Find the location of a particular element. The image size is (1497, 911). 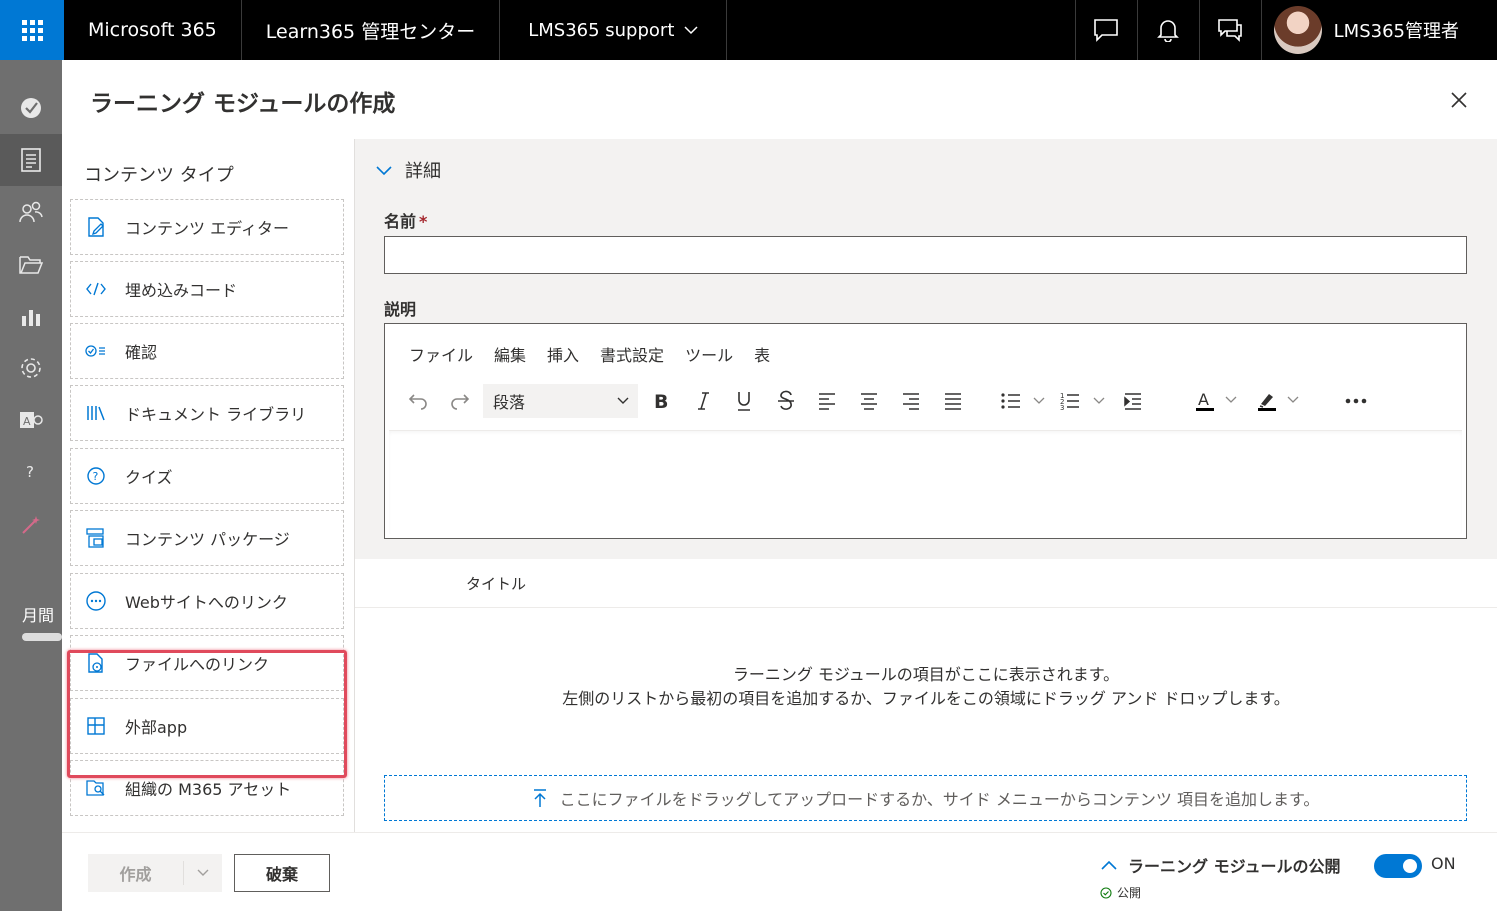

align-right-button is located at coordinates (911, 401).